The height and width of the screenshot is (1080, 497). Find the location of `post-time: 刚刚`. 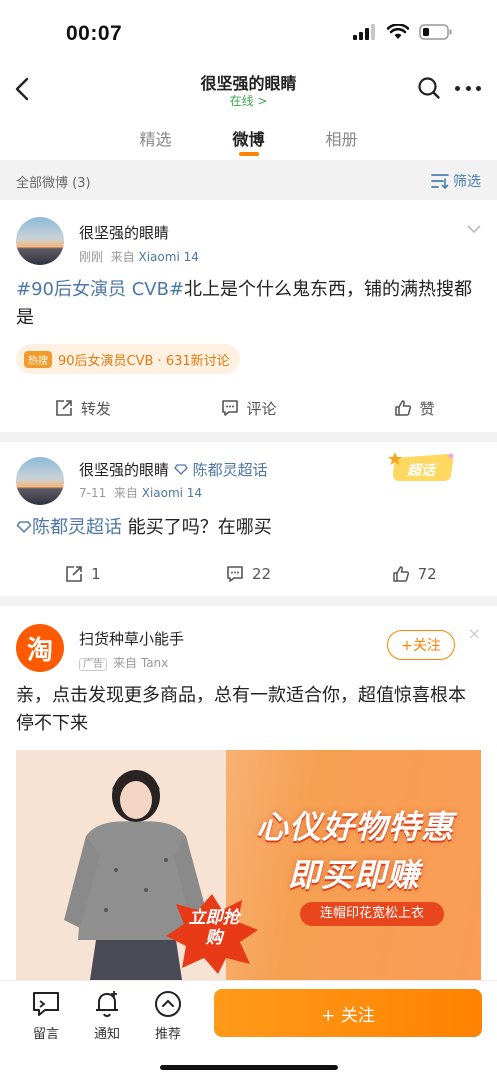

post-time: 刚刚 is located at coordinates (91, 257).